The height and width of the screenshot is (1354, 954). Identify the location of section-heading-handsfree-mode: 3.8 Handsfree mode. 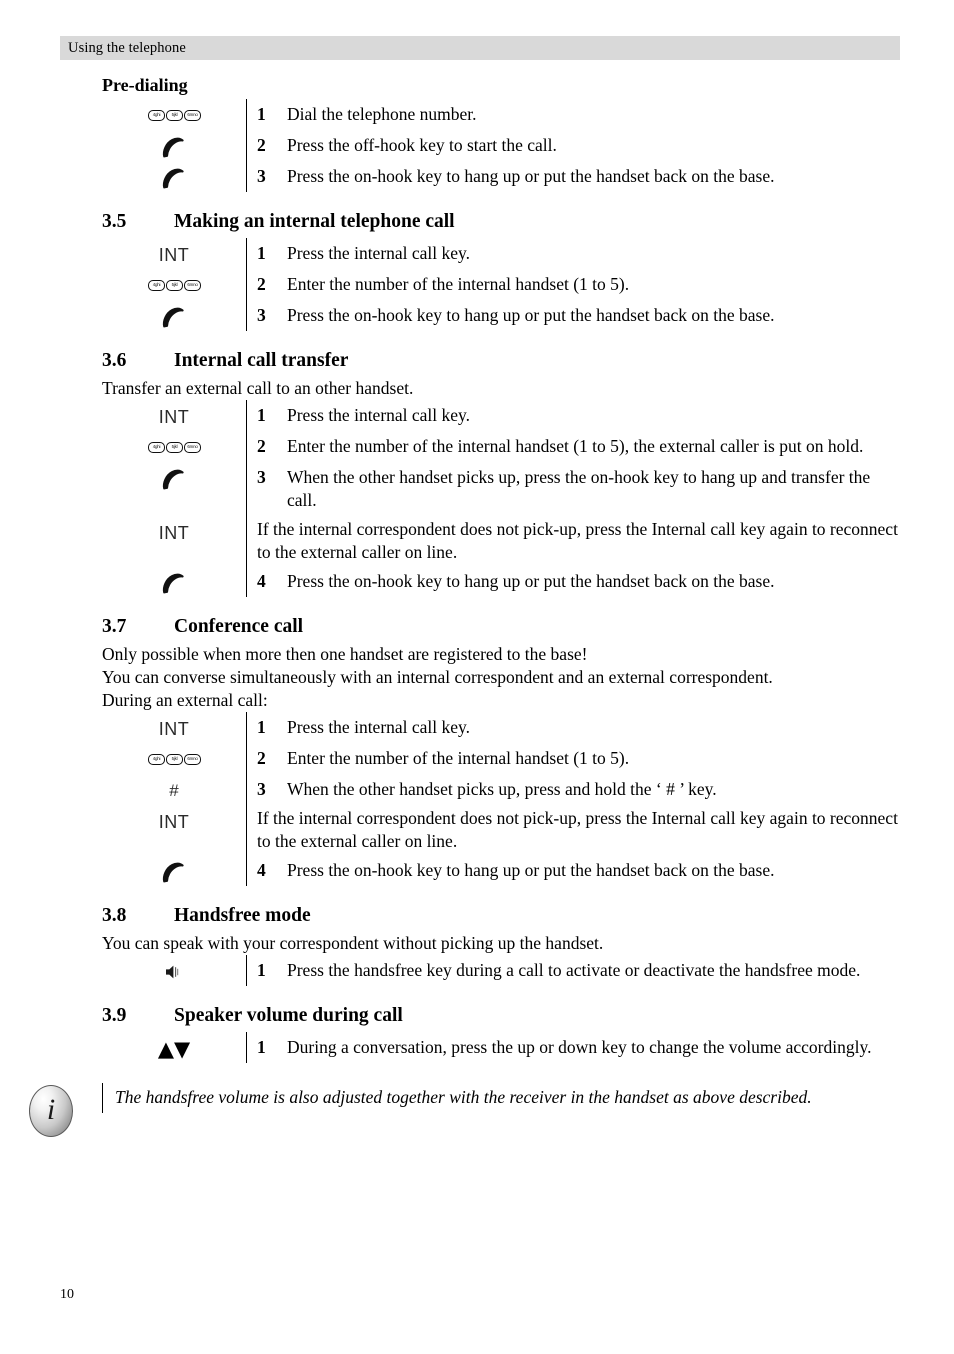
(502, 916).